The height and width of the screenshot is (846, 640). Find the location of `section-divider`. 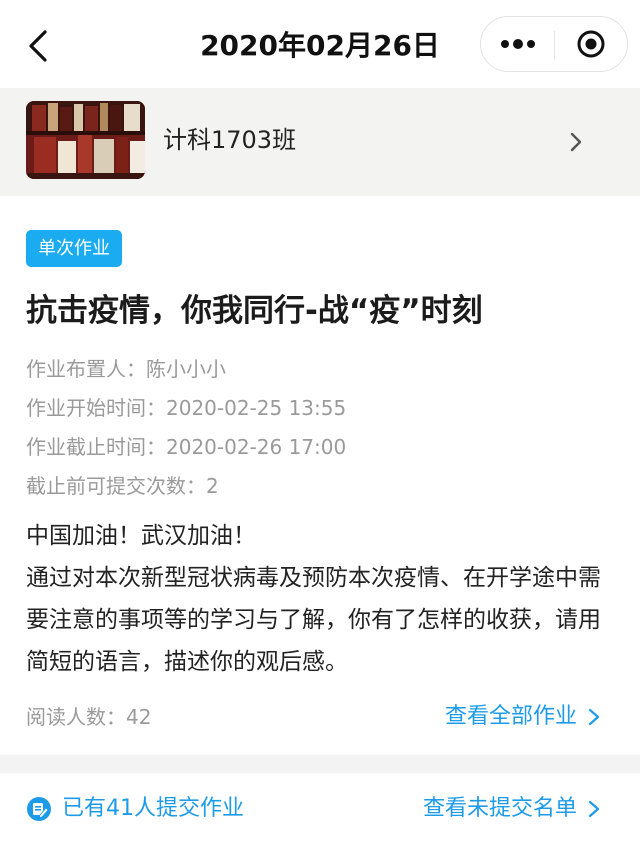

section-divider is located at coordinates (320, 764).